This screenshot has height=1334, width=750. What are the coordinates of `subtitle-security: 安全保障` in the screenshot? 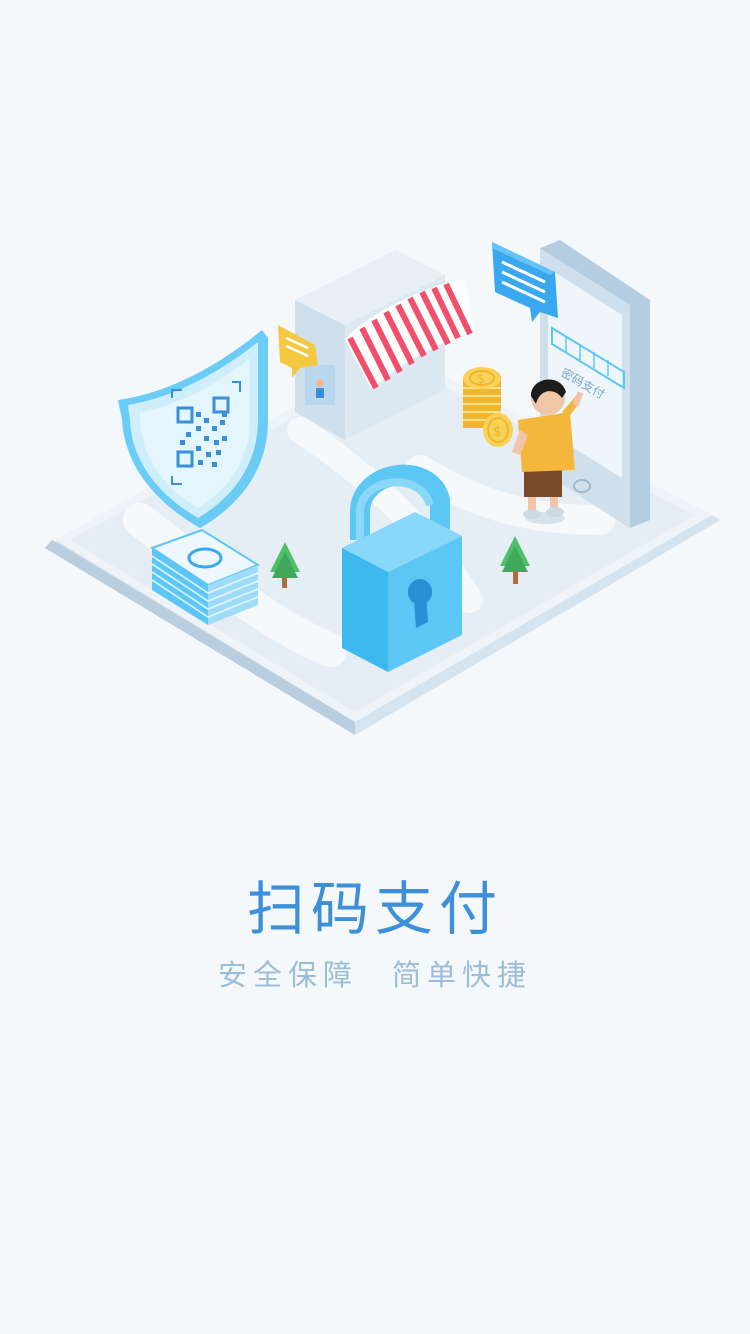 It's located at (287, 975).